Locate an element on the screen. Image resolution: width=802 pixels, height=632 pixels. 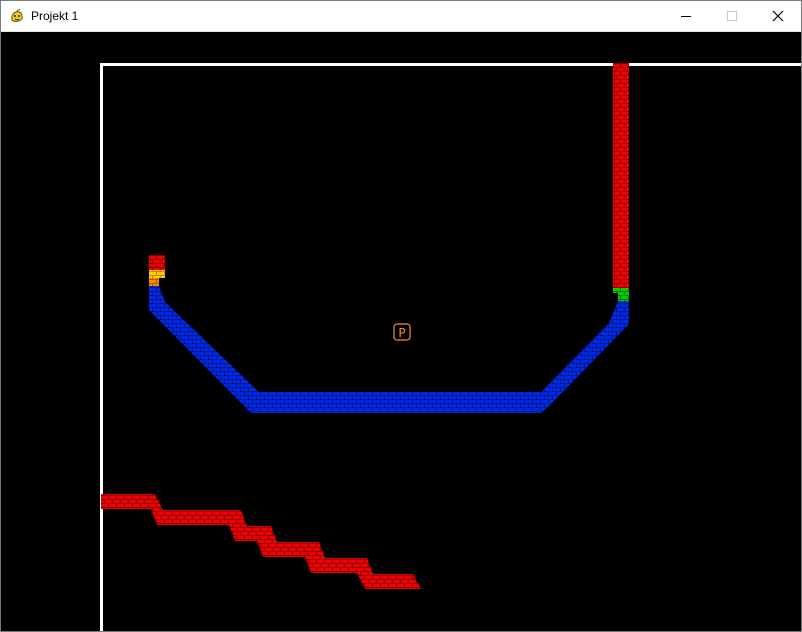
close-button is located at coordinates (778, 16).